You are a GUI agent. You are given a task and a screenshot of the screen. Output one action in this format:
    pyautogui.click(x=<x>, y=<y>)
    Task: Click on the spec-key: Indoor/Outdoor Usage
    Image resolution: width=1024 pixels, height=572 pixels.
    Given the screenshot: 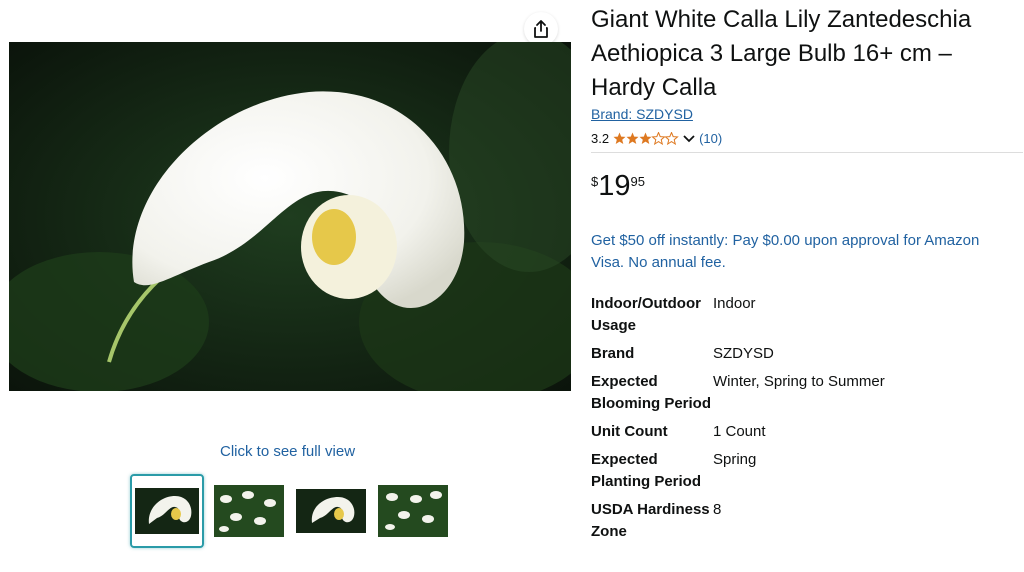 What is the action you would take?
    pyautogui.click(x=646, y=314)
    